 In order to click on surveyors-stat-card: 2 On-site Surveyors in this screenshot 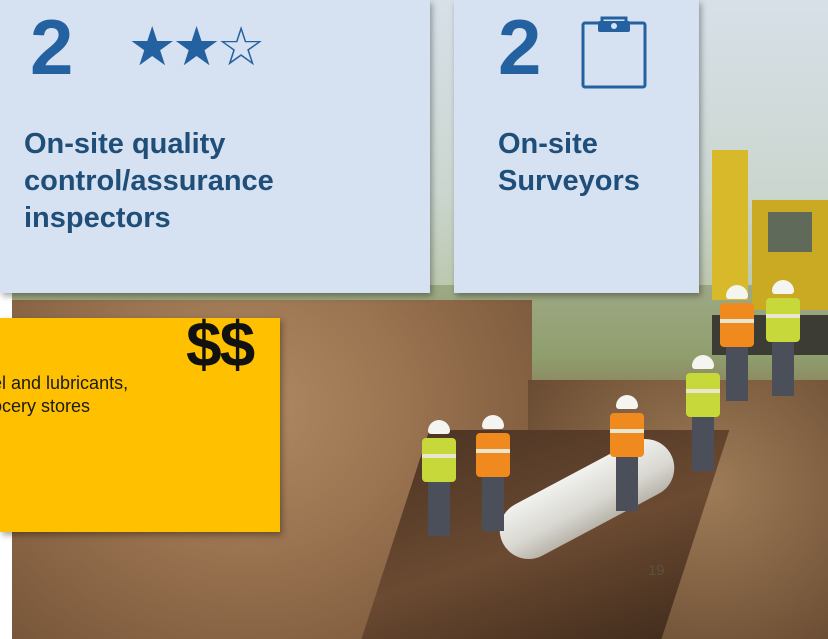, I will do `click(576, 146)`.